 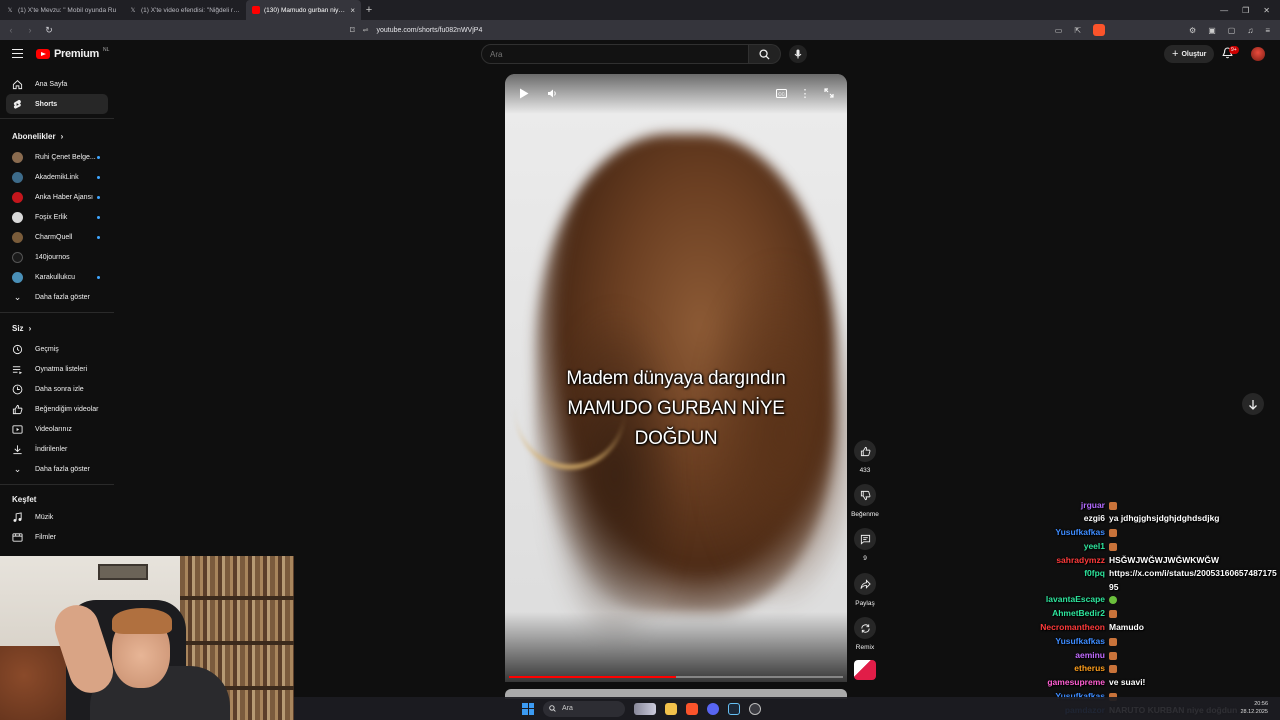 I want to click on subscription-item: AkademikLink, so click(x=57, y=177).